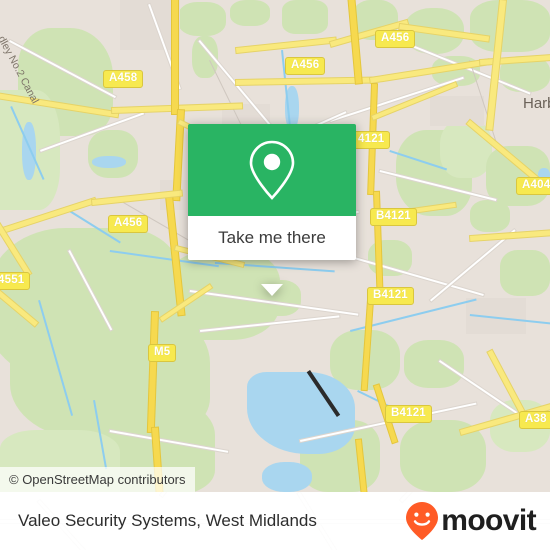 This screenshot has height=550, width=550. I want to click on road-shield-a4551: 4551, so click(15, 281).